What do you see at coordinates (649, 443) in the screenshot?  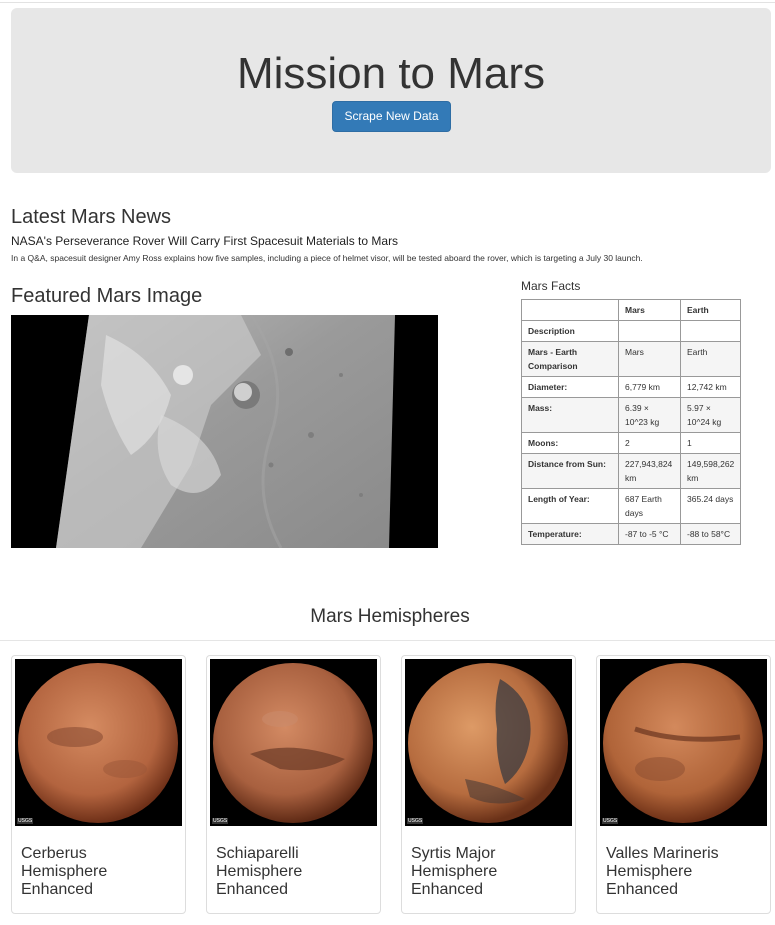 I see `table-cell: 2` at bounding box center [649, 443].